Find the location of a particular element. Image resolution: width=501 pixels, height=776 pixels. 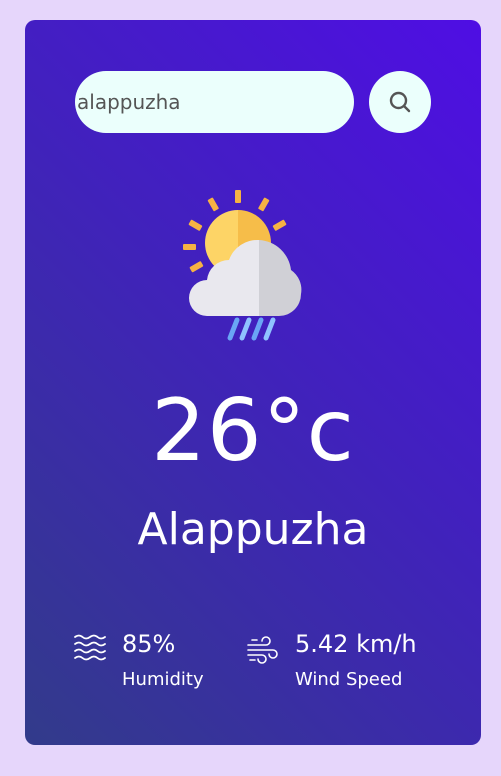

city-search-input is located at coordinates (214, 102).